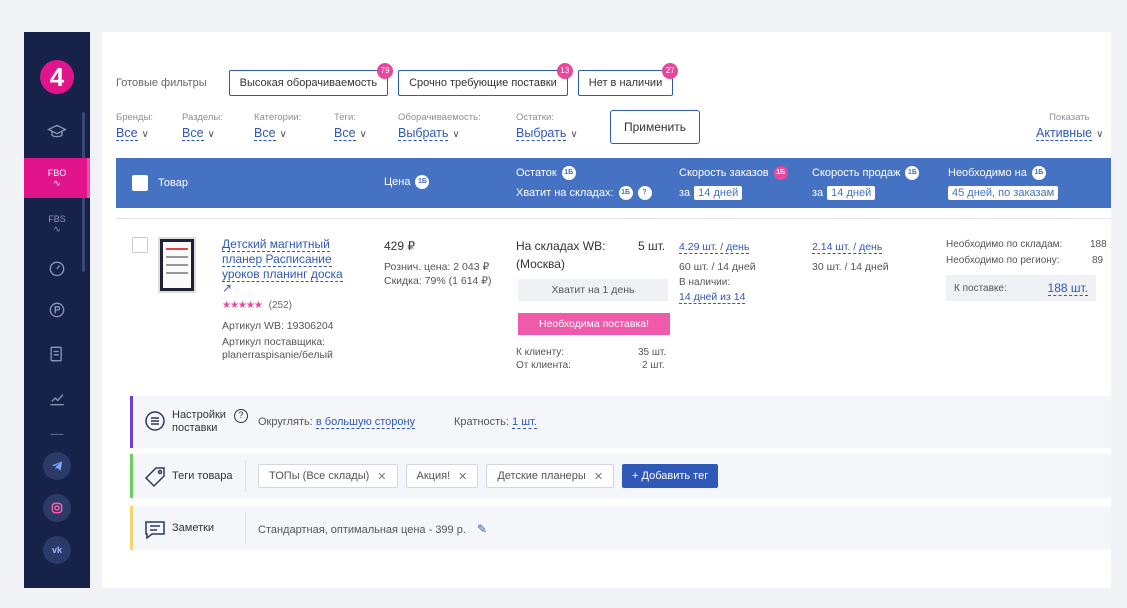 This screenshot has width=1127, height=608. Describe the element at coordinates (850, 267) in the screenshot. I see `sales-per-period: 30 шт. / 14 дней` at that location.